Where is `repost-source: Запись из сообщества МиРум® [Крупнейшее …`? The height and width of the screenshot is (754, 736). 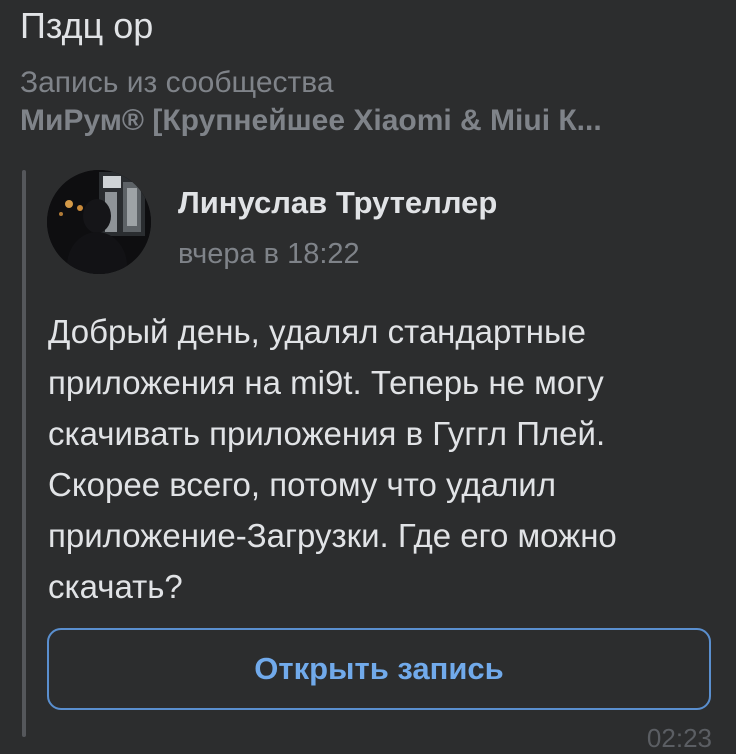
repost-source: Запись из сообщества МиРум® [Крупнейшее … is located at coordinates (370, 102).